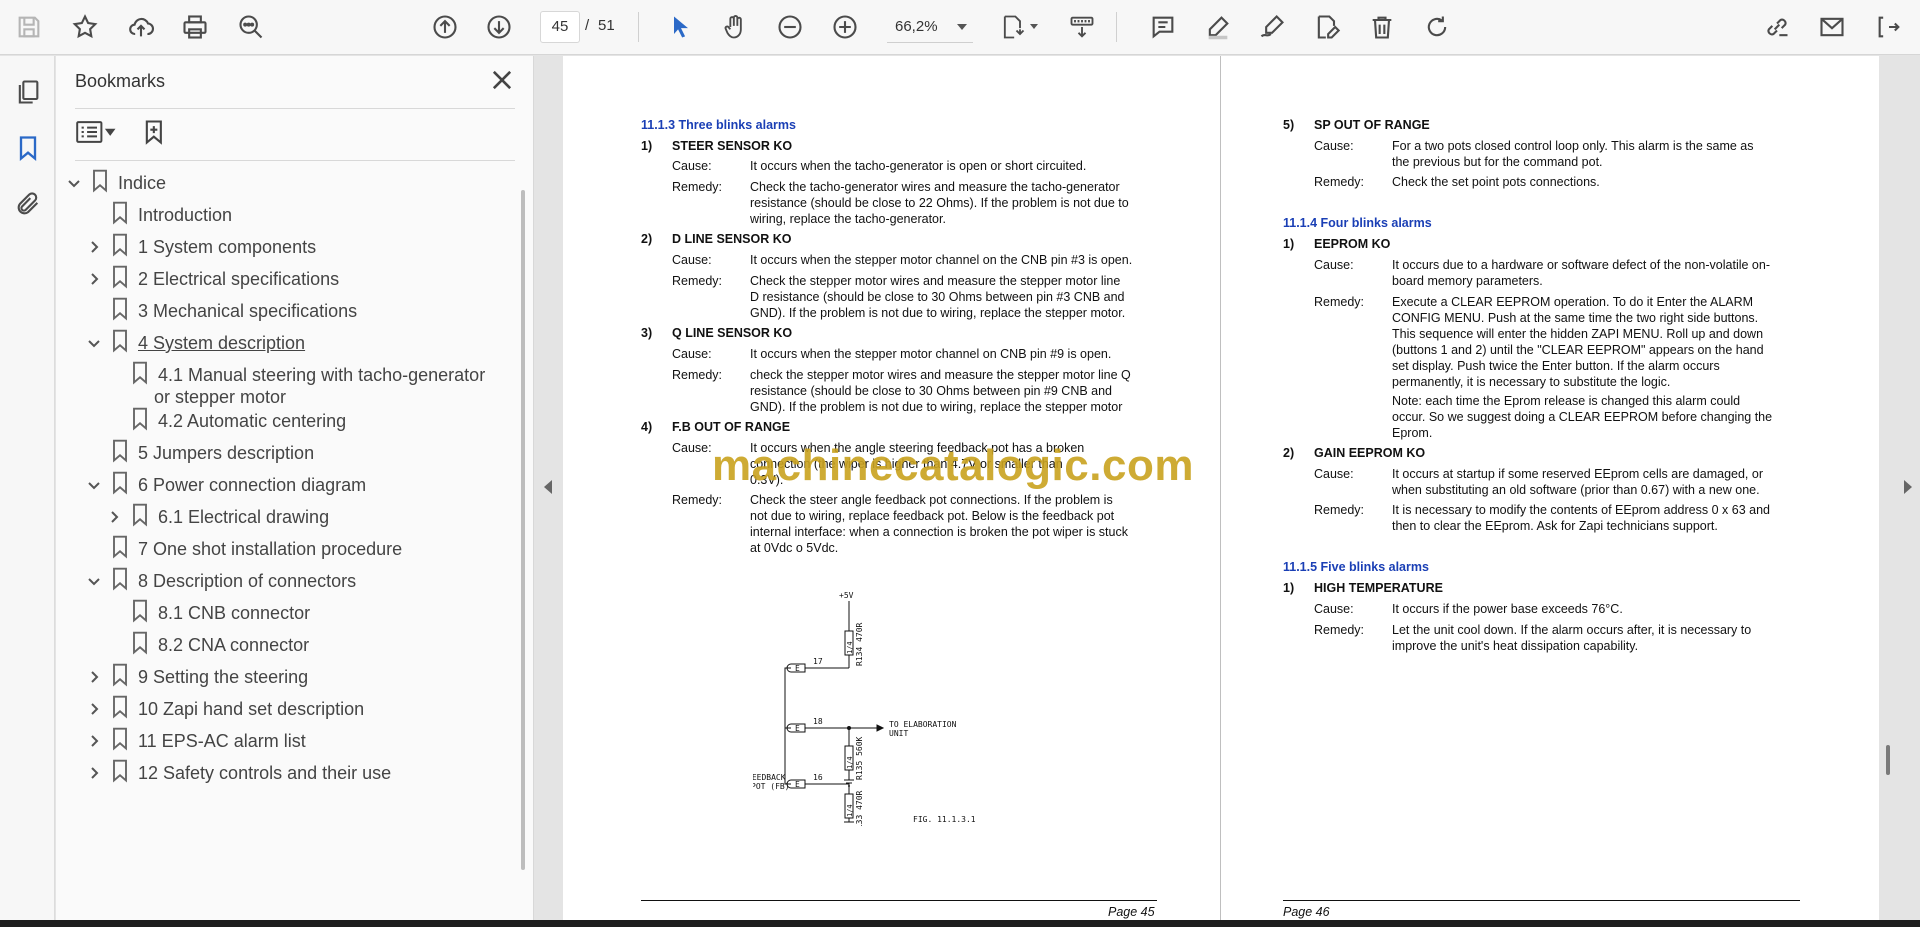 The height and width of the screenshot is (927, 1920). Describe the element at coordinates (239, 279) in the screenshot. I see `bookmark-label: 2 Electrical specifications` at that location.